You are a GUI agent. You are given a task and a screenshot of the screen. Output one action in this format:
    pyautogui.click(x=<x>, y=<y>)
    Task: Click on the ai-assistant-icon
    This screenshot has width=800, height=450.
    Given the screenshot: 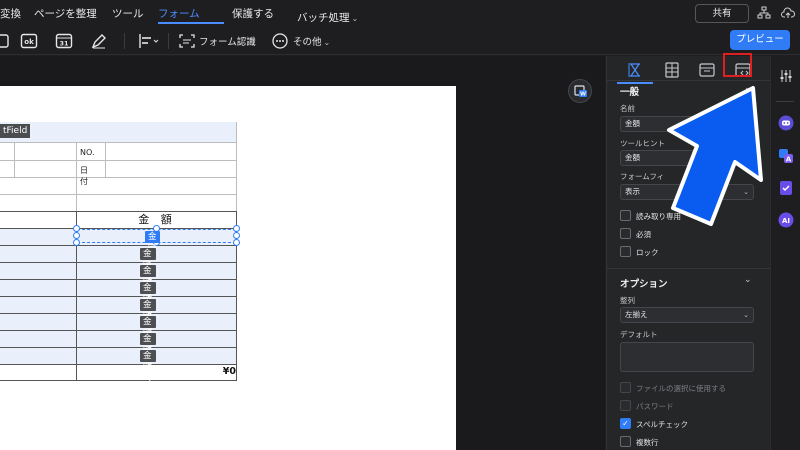 What is the action you would take?
    pyautogui.click(x=786, y=123)
    